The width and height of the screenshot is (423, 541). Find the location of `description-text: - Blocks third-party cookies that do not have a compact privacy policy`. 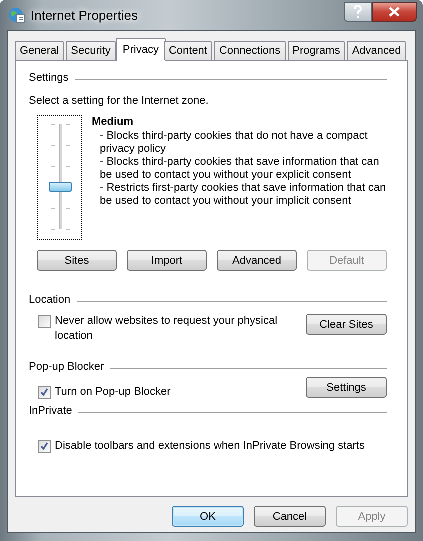

description-text: - Blocks third-party cookies that do not have a compact privacy policy is located at coordinates (234, 143).